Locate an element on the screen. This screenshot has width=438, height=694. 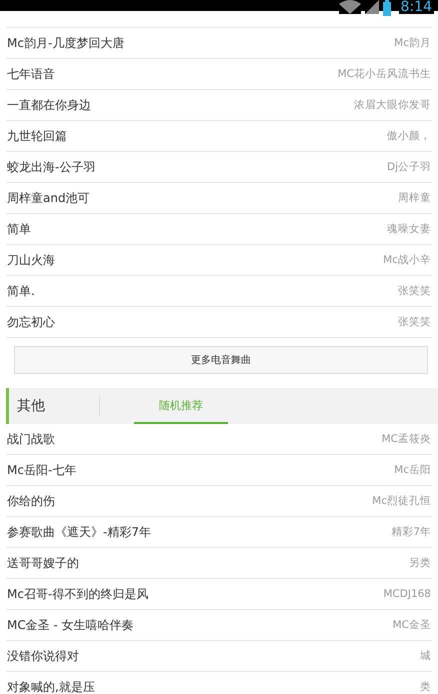
artist-name: 浓眉大眼你发哥 is located at coordinates (392, 105).